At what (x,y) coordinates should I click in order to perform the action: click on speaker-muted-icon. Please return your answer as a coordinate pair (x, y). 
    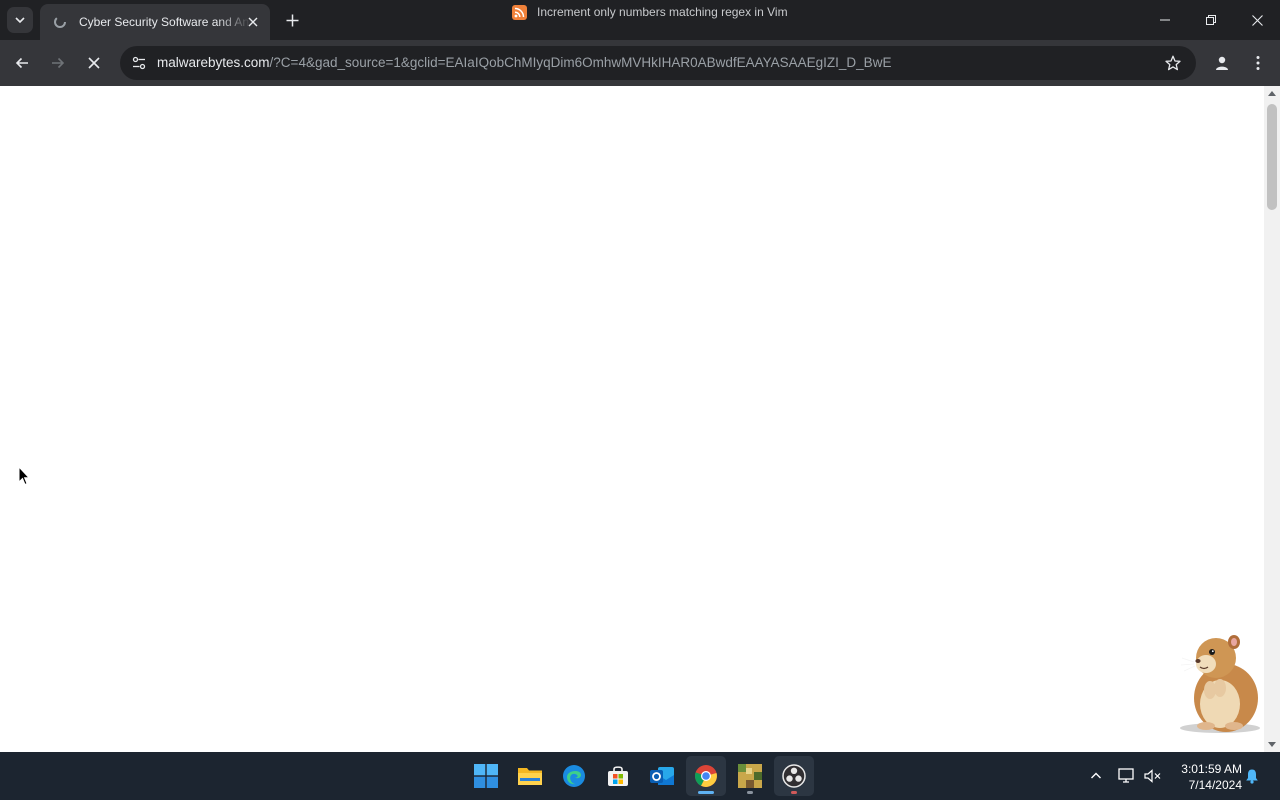
    Looking at the image, I should click on (1152, 776).